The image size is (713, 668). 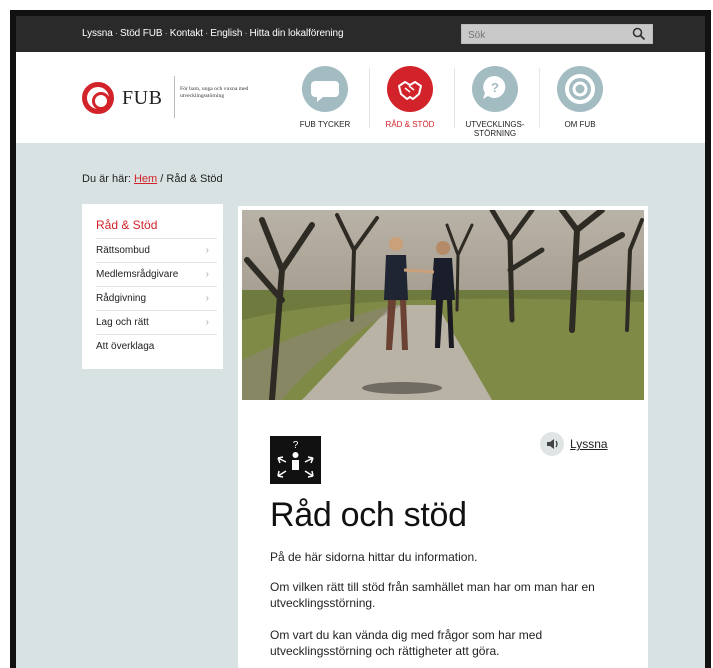 What do you see at coordinates (174, 97) in the screenshot?
I see `logo-divider` at bounding box center [174, 97].